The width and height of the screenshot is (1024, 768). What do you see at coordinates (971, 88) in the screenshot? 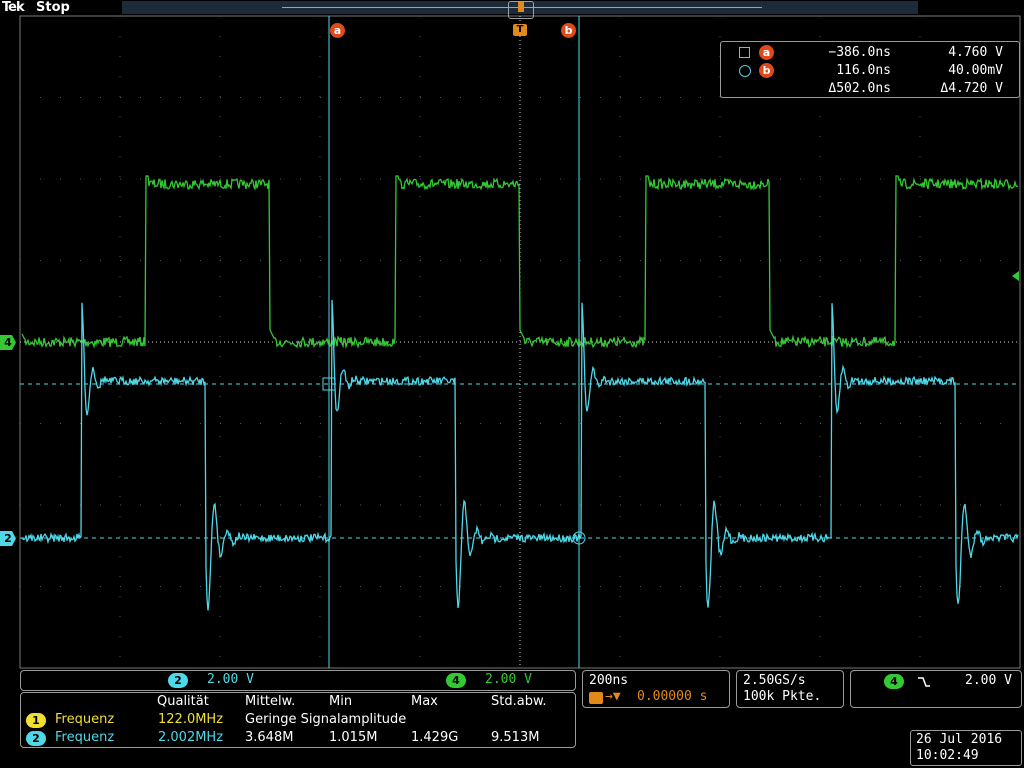
I see `cursor-delta-value: Δ4.720 V` at bounding box center [971, 88].